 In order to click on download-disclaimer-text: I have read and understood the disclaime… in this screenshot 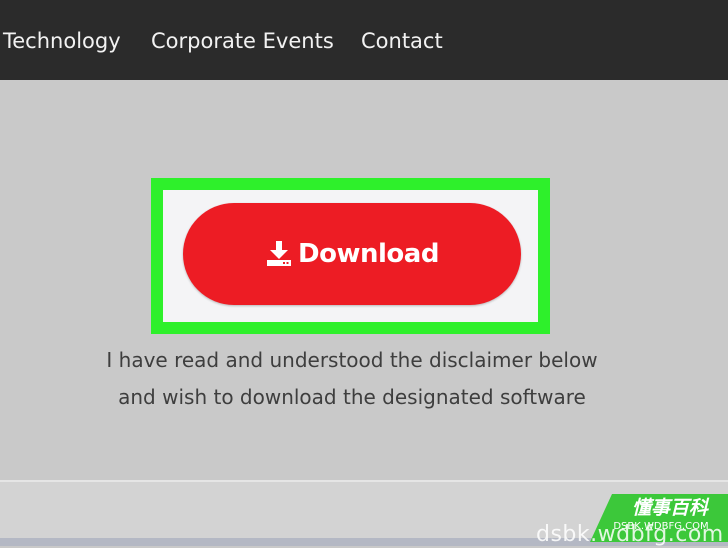, I will do `click(352, 379)`.